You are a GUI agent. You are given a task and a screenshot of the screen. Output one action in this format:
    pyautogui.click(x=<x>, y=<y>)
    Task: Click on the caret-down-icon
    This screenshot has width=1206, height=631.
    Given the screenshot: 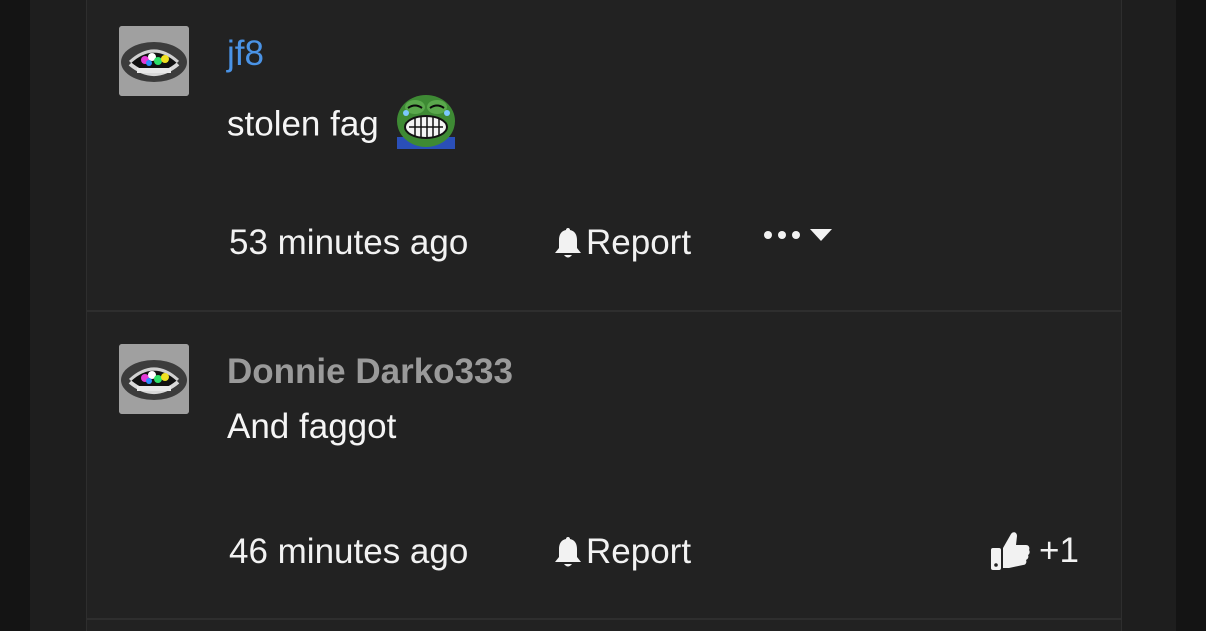 What is the action you would take?
    pyautogui.click(x=821, y=235)
    